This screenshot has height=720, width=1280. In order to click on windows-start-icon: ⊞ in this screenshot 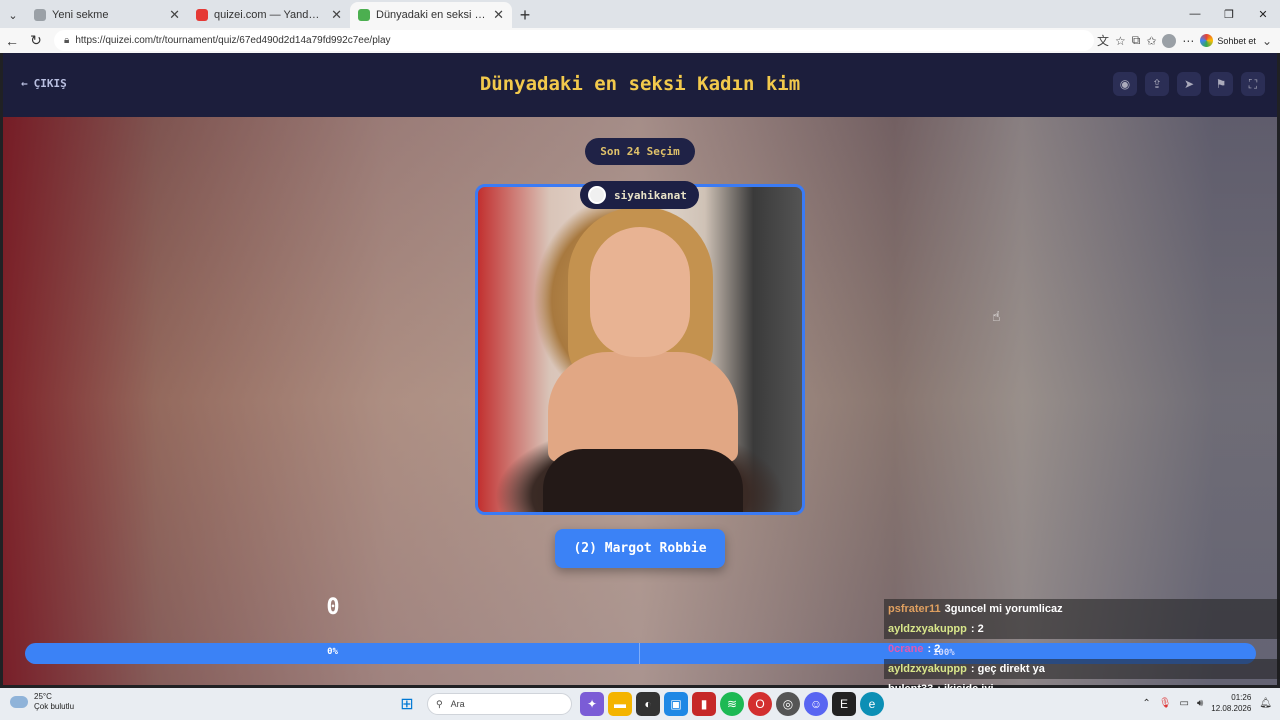, I will do `click(407, 704)`.